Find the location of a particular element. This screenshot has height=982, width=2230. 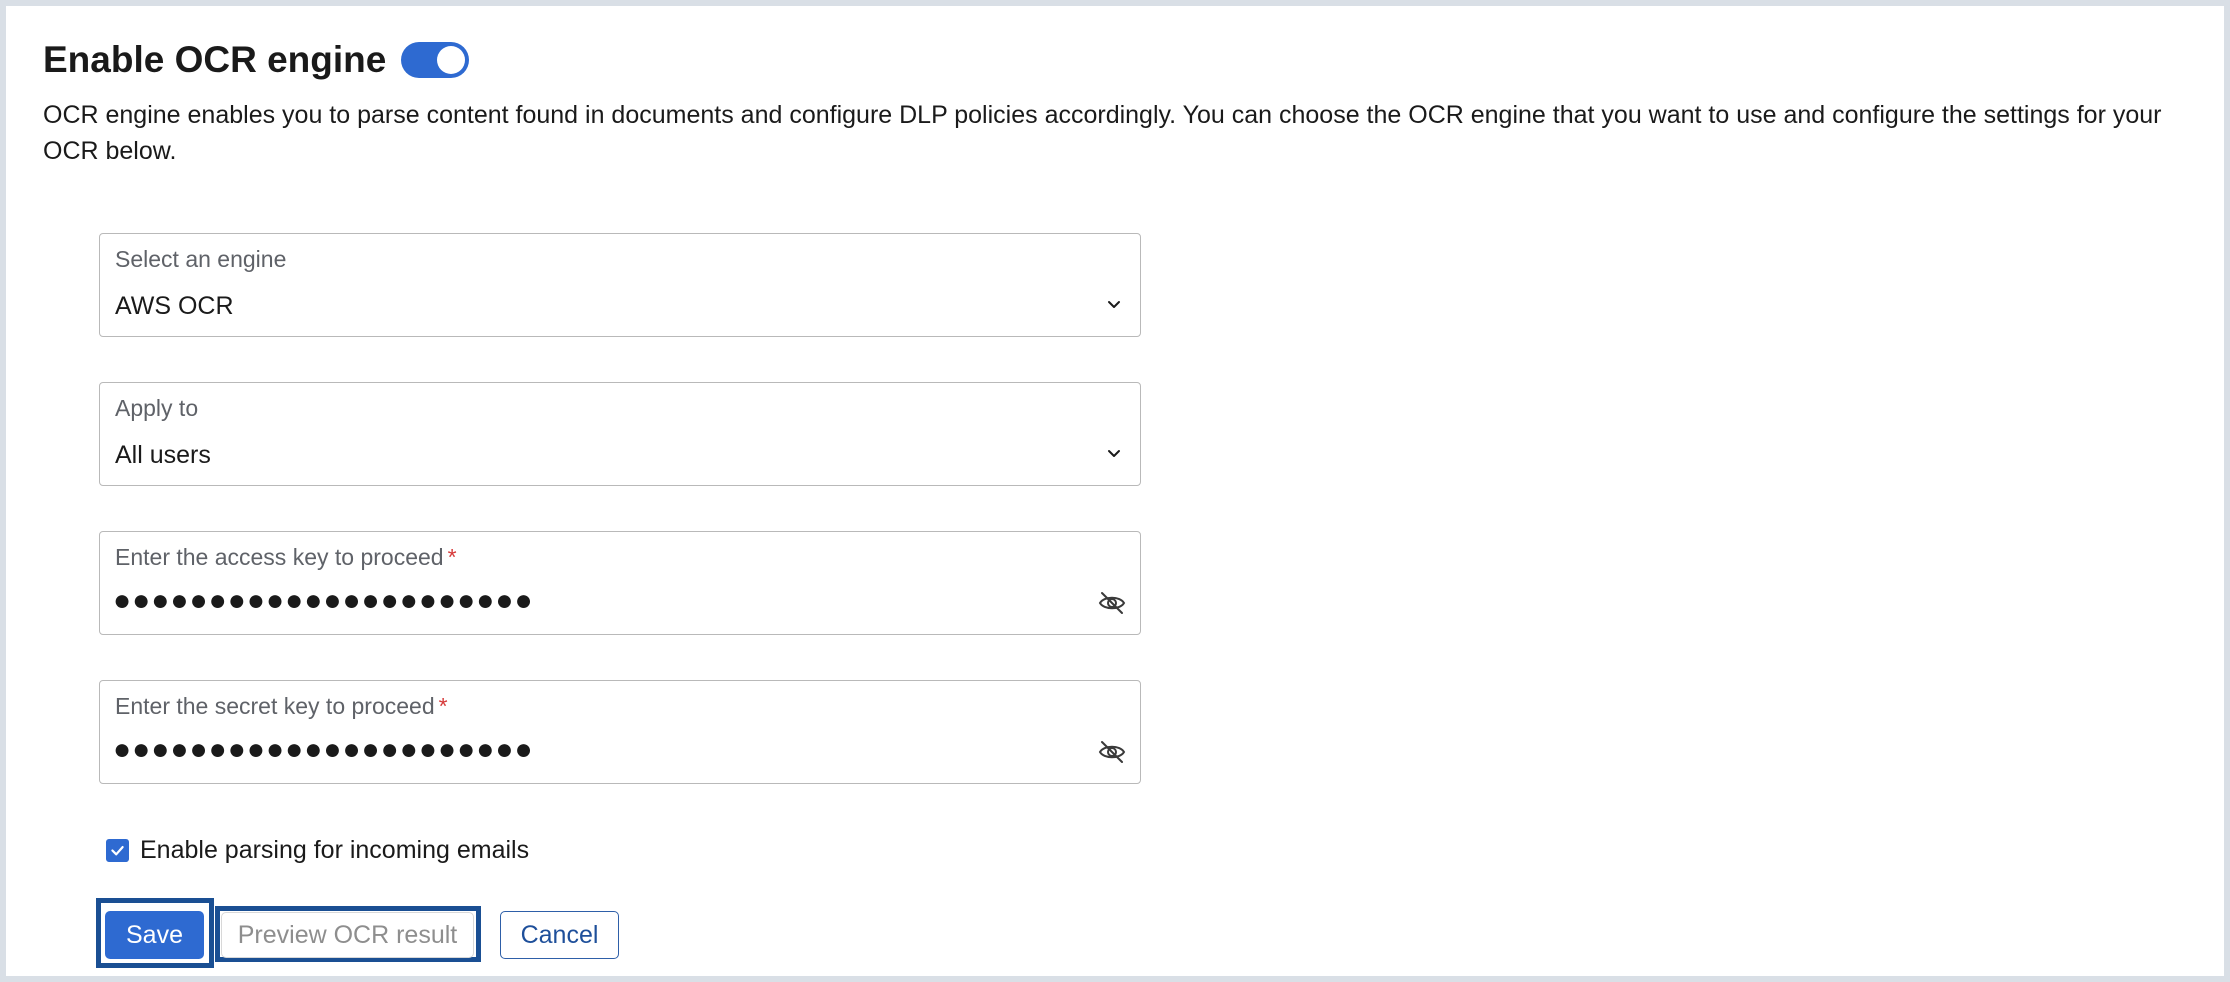

secret-key-input: ●●●●●●●●●●●●●●●●●●●●●● is located at coordinates (323, 750).